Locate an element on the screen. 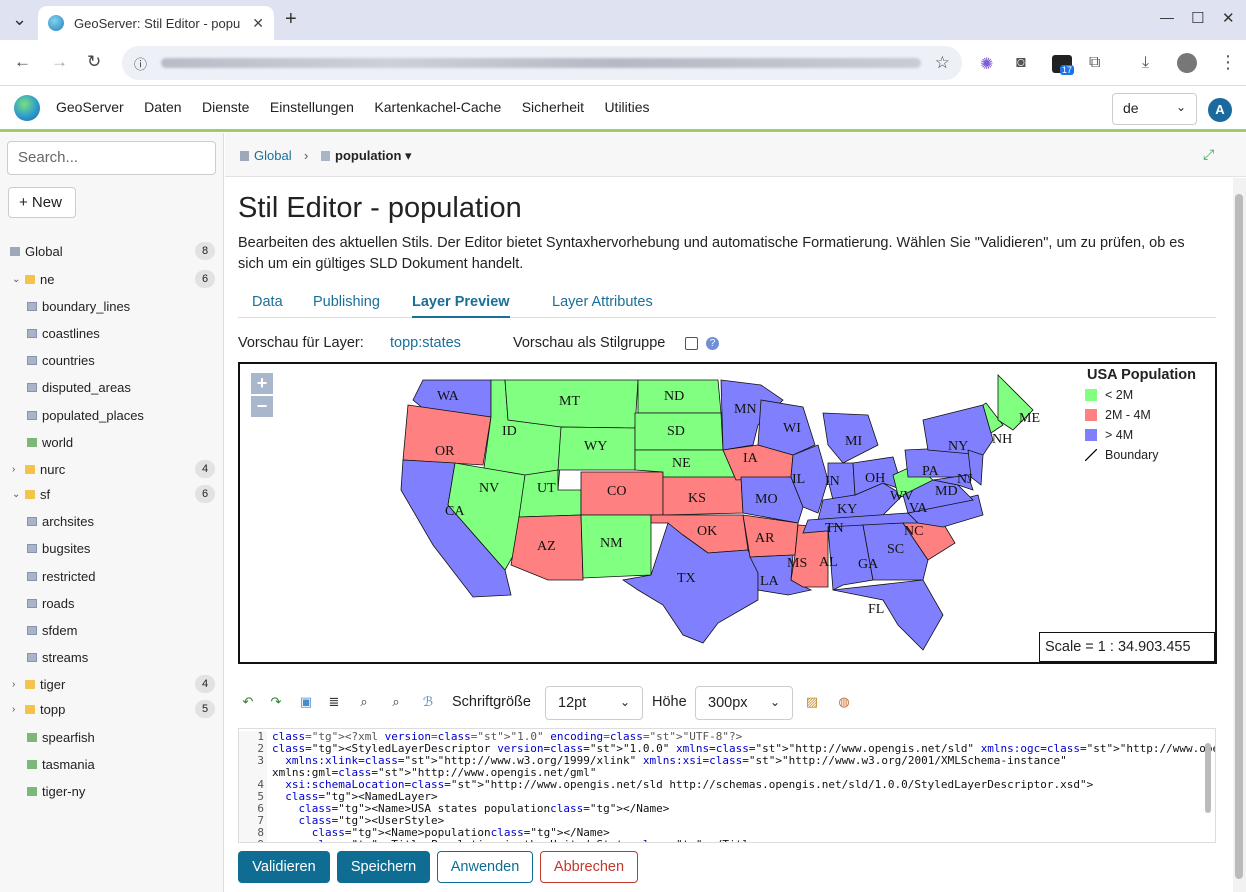 The width and height of the screenshot is (1246, 892). cancel-button: Abbrechen is located at coordinates (589, 867).